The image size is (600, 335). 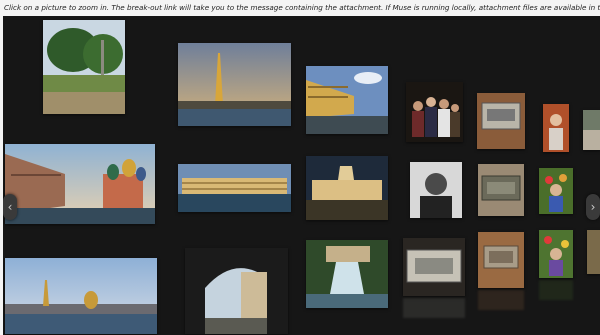 I want to click on photo-edge-top-right, so click(x=591, y=130).